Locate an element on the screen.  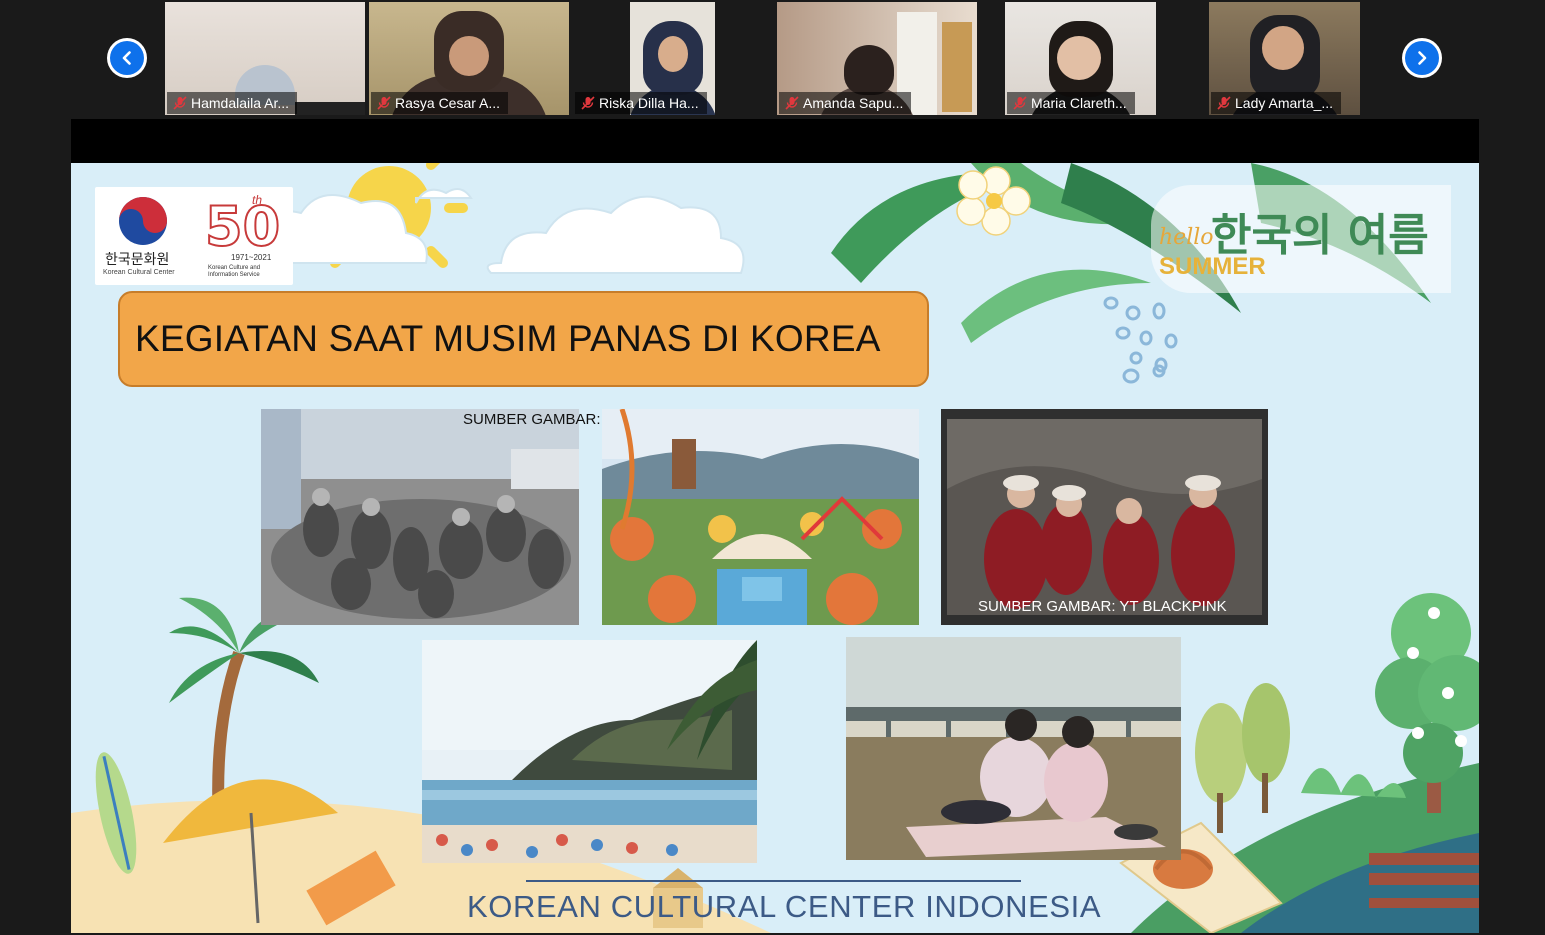
anniversary-suffix: th is located at coordinates (257, 200).